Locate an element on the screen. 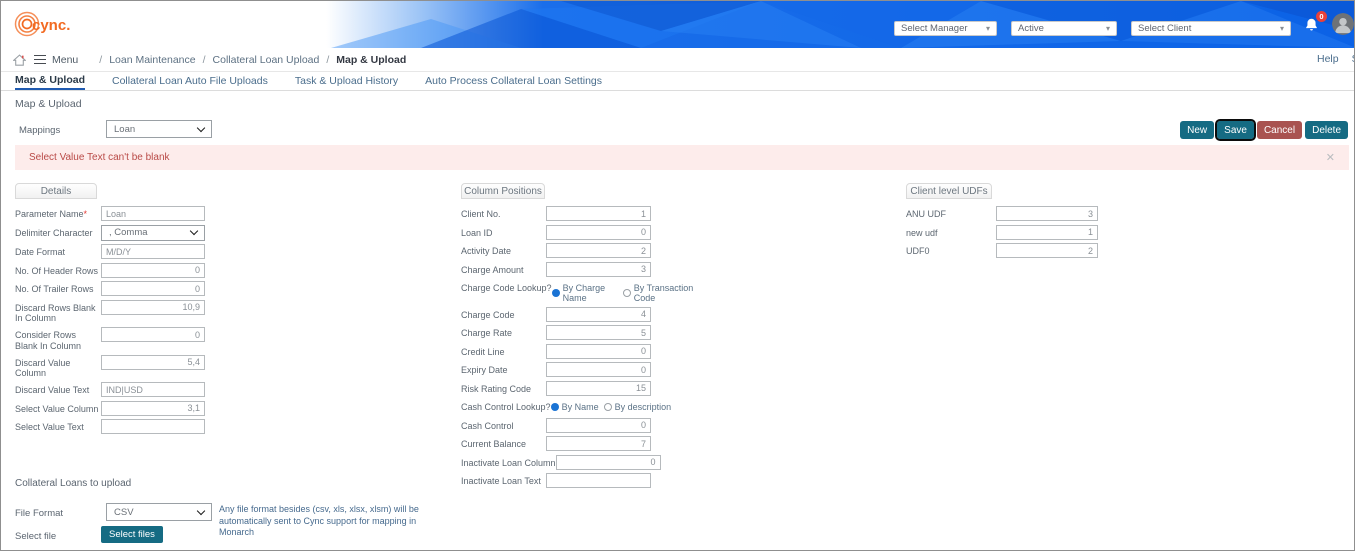 This screenshot has width=1355, height=551. tab-collateral-loan-auto-file-uploads: Collateral Loan Auto File Uploads is located at coordinates (190, 81).